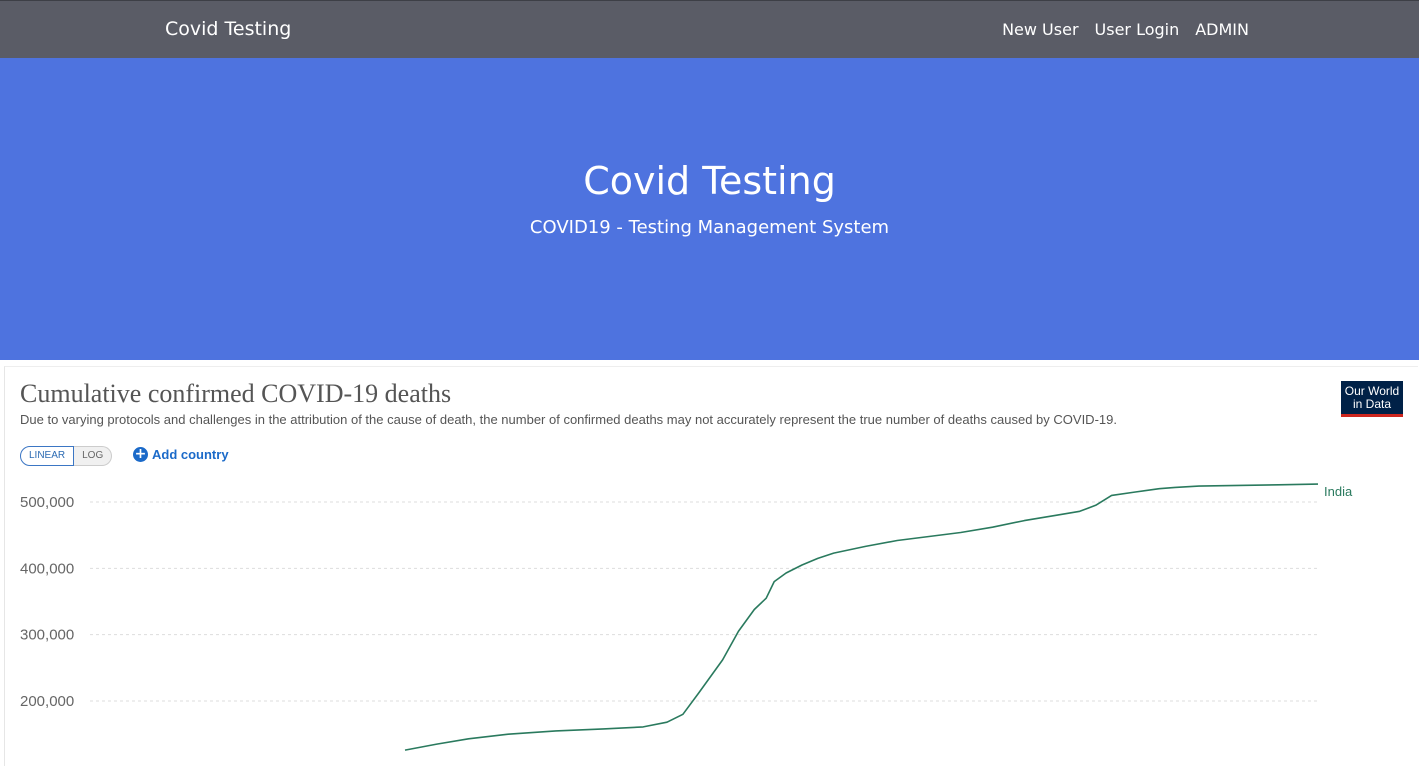 The image size is (1419, 767). Describe the element at coordinates (1040, 30) in the screenshot. I see `nav-link-new-user: New User` at that location.